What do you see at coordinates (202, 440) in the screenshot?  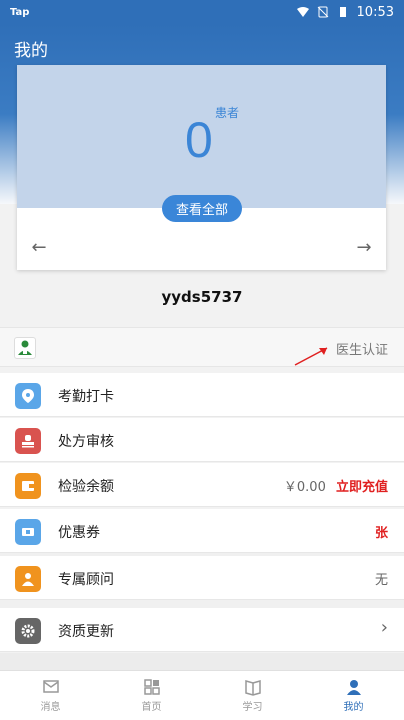 I see `menu-row-prescription: 处方审核` at bounding box center [202, 440].